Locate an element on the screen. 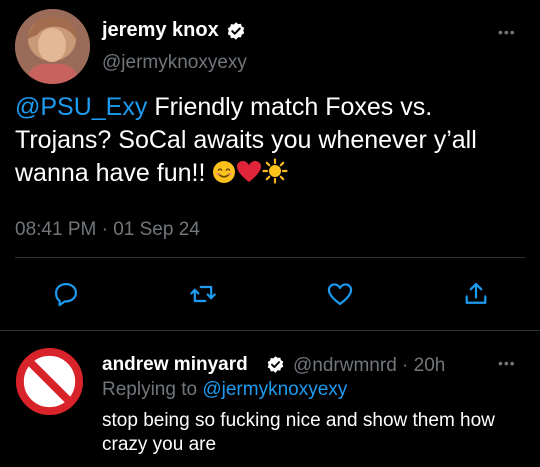 Image resolution: width=540 pixels, height=467 pixels. replying-to-link: @jermyknoxyexy is located at coordinates (274, 389).